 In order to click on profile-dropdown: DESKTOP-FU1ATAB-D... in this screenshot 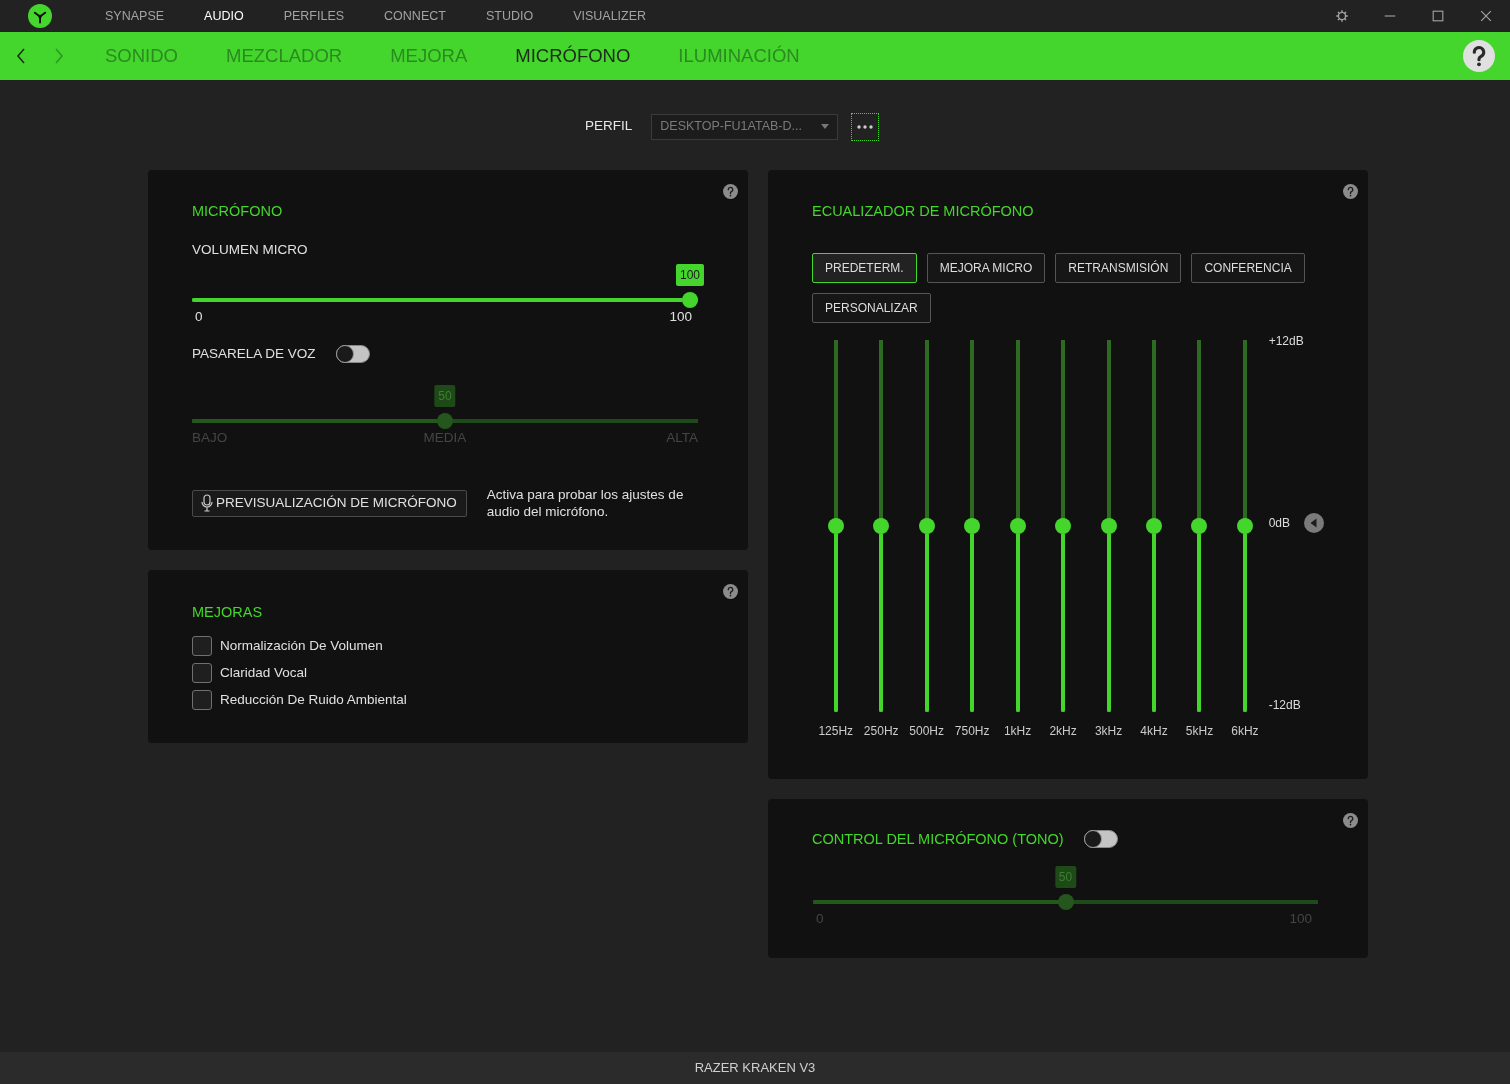, I will do `click(745, 126)`.